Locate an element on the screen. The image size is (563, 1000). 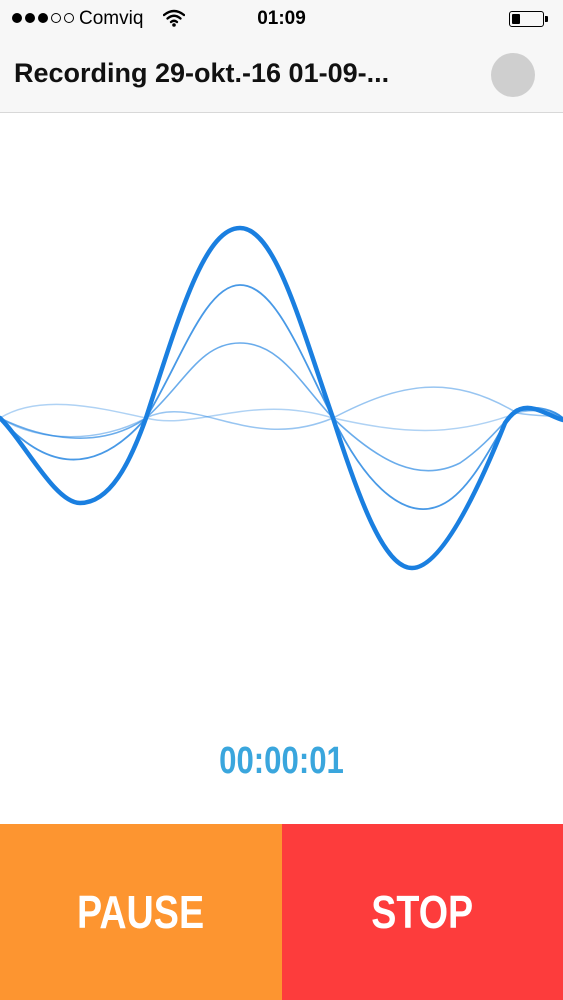
status-bar: Comviq 01:09 is located at coordinates (281, 19).